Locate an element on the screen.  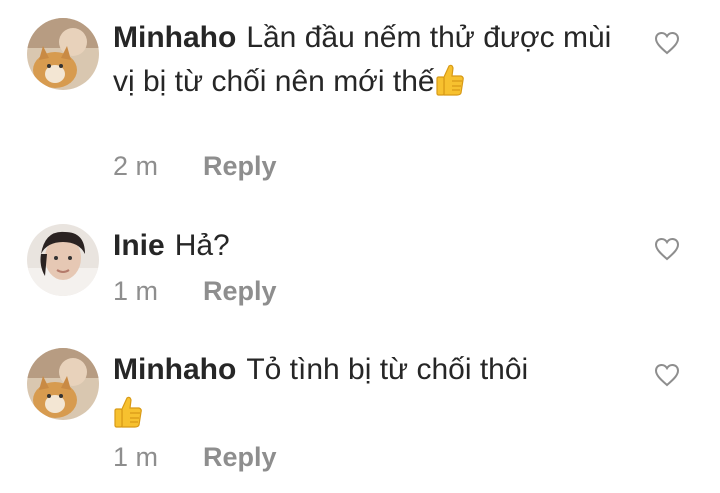
comment-text: Minhaho Tỏ tình bị từ chối thôi is located at coordinates (373, 392).